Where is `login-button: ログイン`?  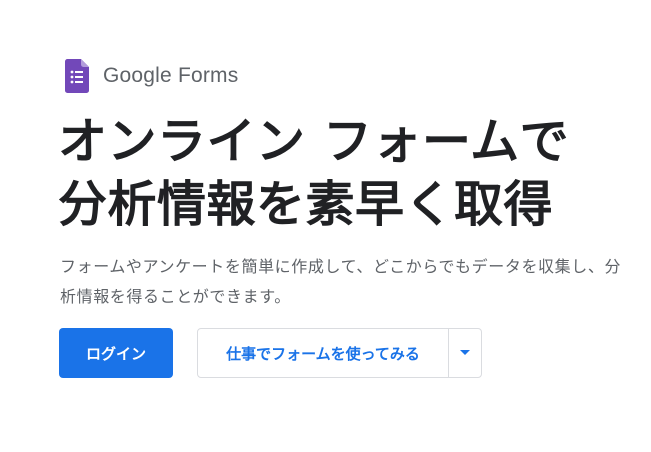 login-button: ログイン is located at coordinates (116, 353).